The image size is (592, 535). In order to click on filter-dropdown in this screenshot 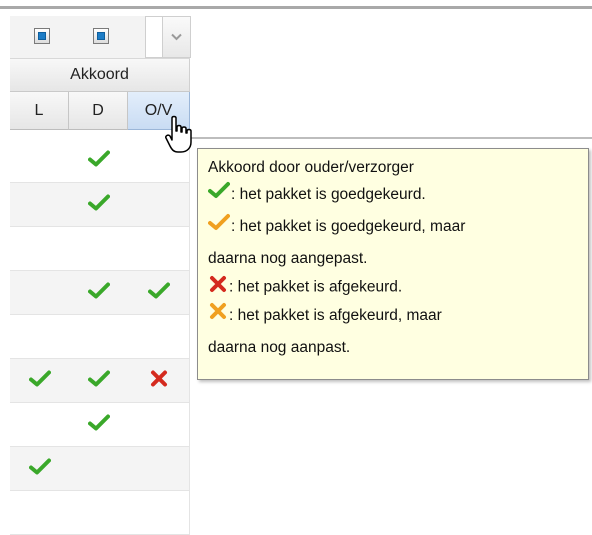, I will do `click(168, 37)`.